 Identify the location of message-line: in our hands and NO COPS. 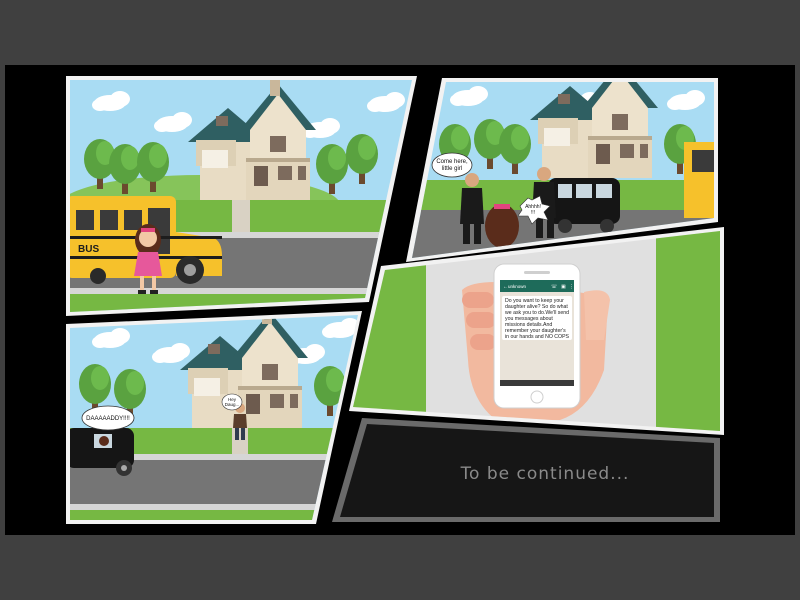
(537, 337).